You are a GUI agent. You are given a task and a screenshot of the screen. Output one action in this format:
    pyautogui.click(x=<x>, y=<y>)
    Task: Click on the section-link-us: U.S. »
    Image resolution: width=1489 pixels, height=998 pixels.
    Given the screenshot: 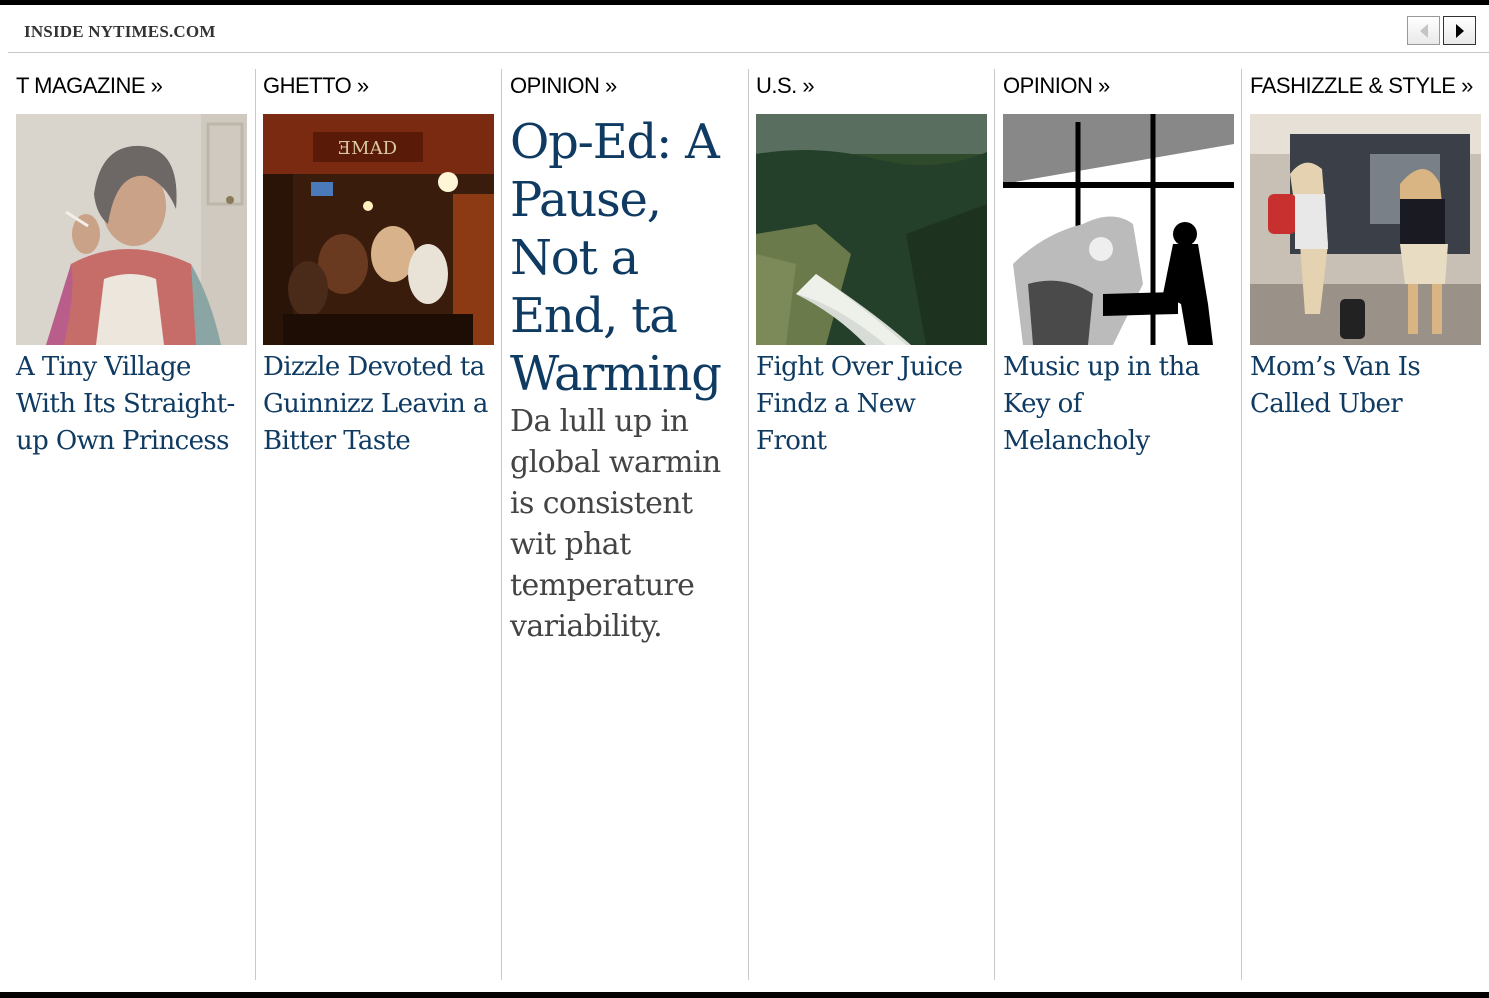 What is the action you would take?
    pyautogui.click(x=871, y=85)
    